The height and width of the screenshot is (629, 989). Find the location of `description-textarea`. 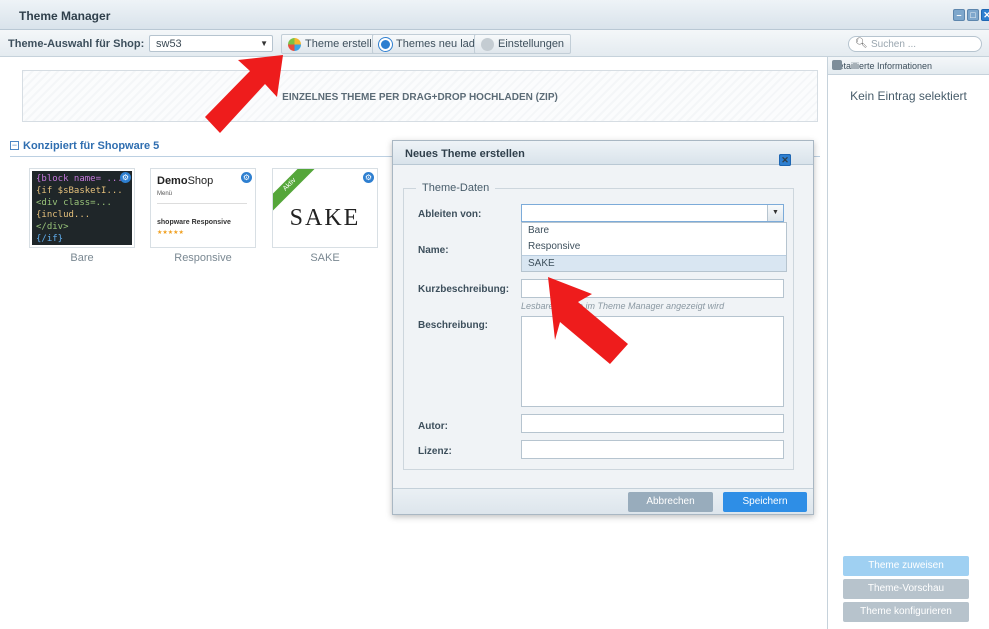

description-textarea is located at coordinates (652, 361).